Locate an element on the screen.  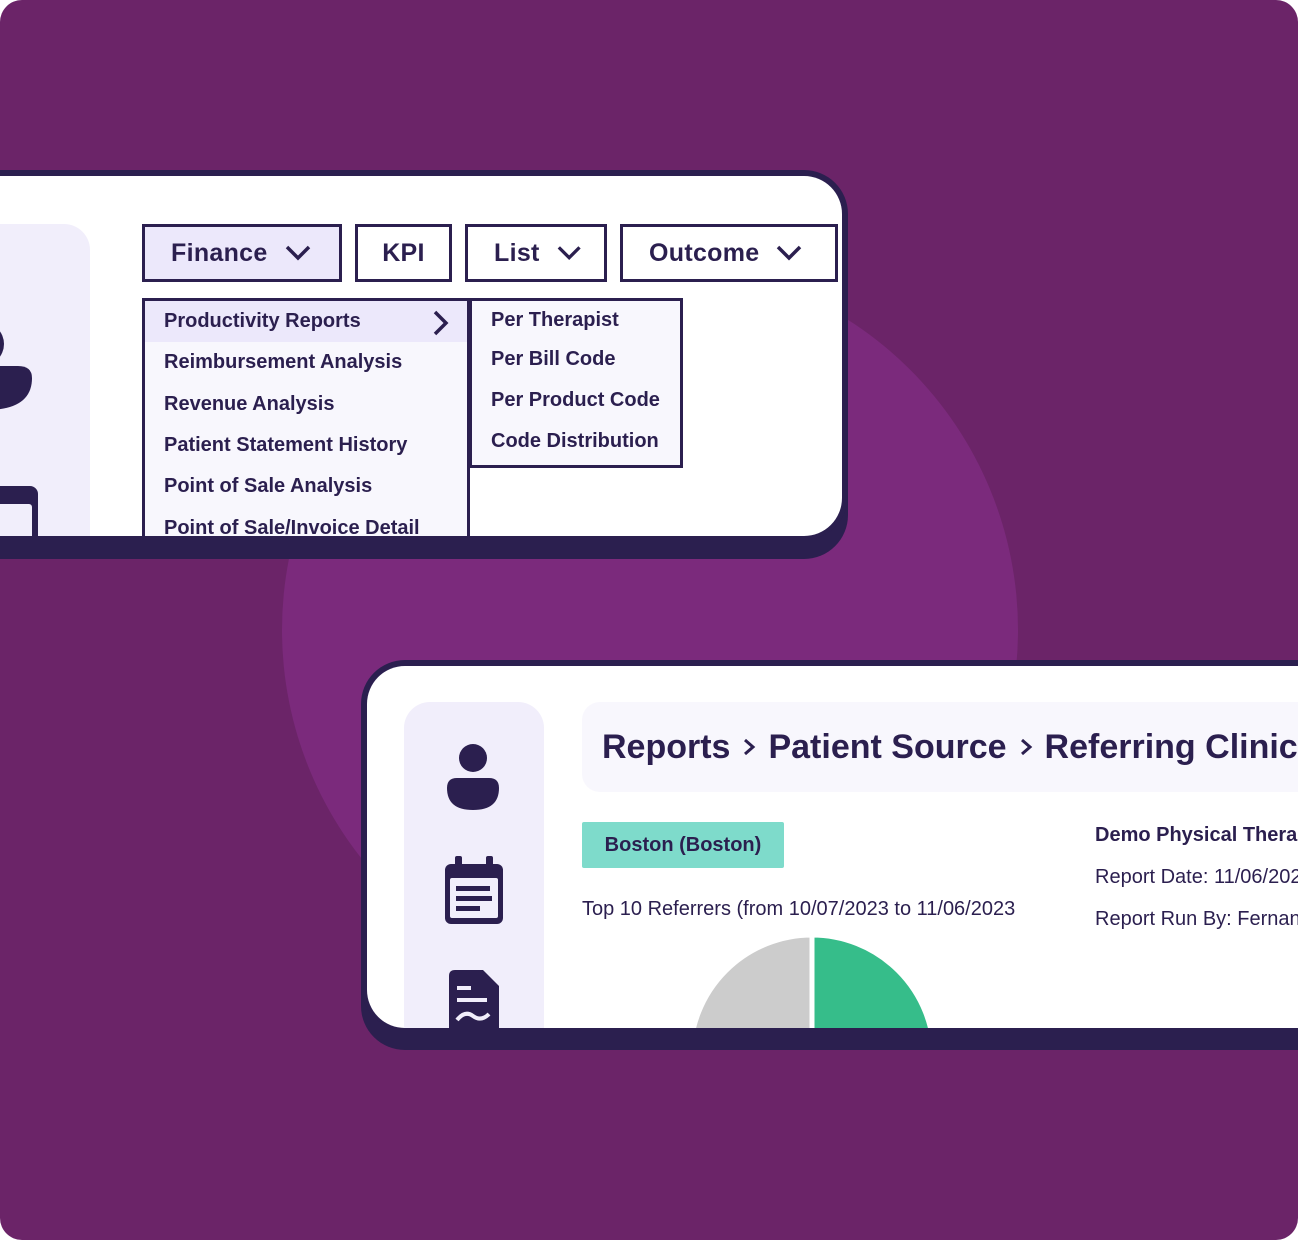
breadcrumb-reports: Reports is located at coordinates (666, 747).